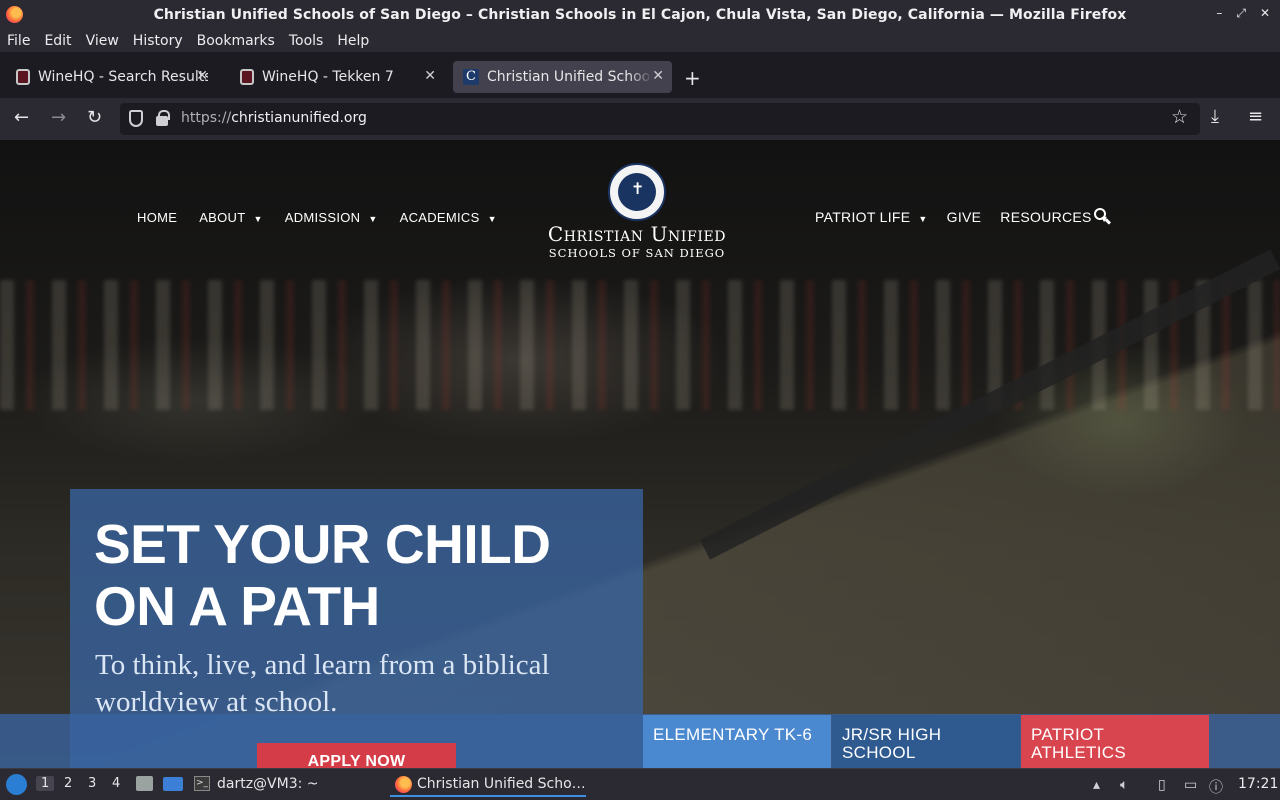 The image size is (1280, 800). I want to click on workspace-4: 4, so click(116, 783).